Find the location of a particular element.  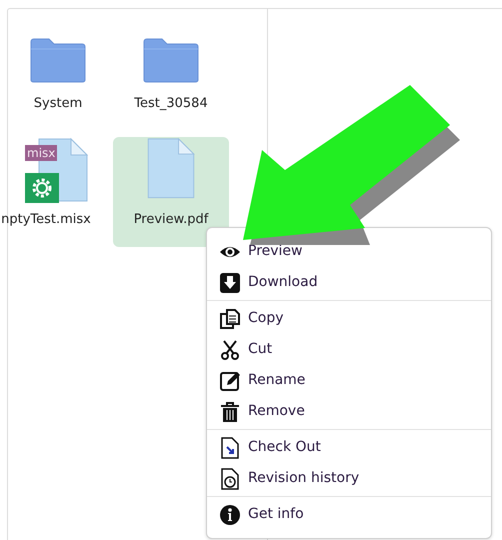

menu-item: Revision history is located at coordinates (349, 478).